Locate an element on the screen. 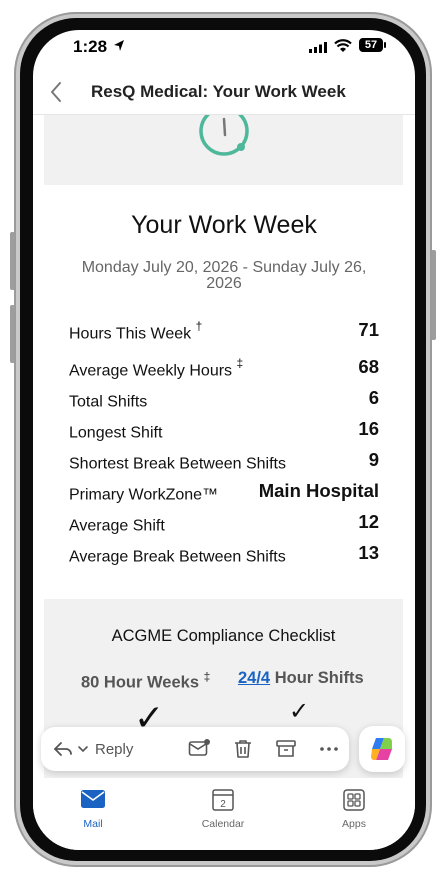 This screenshot has height=879, width=446. stat-row: Average Weekly Hours ‡ 68 is located at coordinates (224, 368).